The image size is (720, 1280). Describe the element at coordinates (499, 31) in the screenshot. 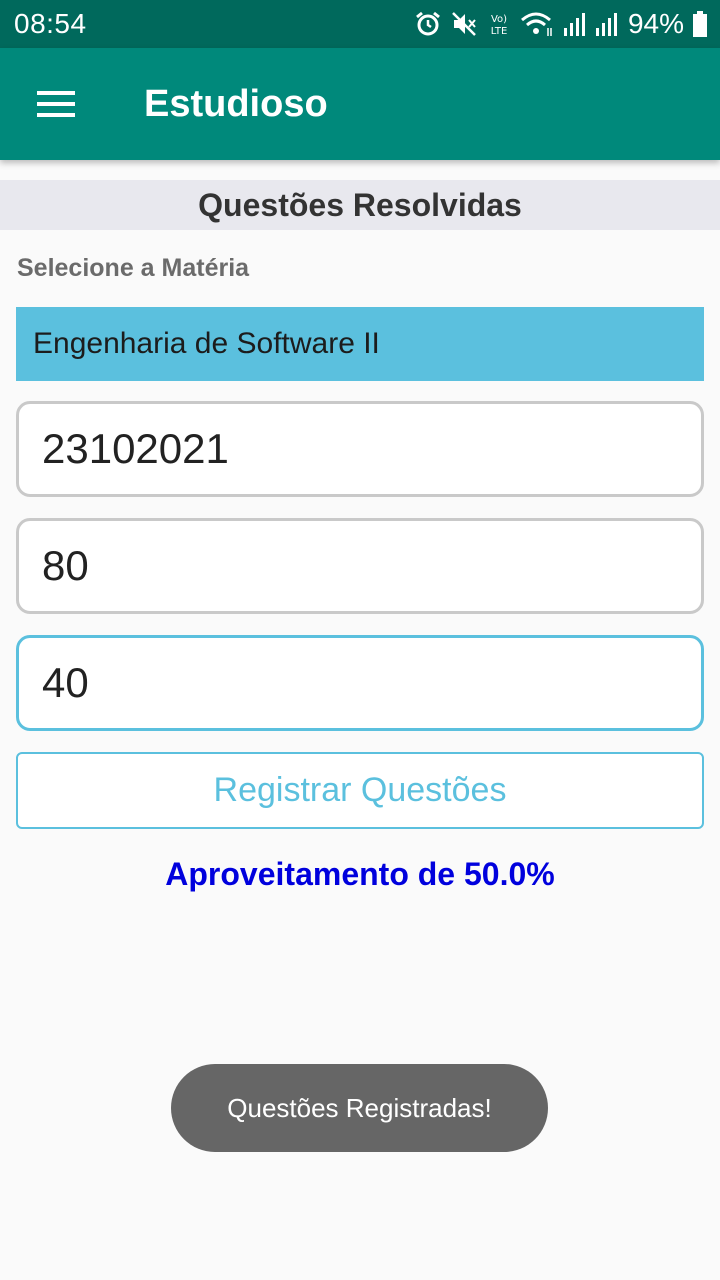

I see `svg-text: LTE` at that location.